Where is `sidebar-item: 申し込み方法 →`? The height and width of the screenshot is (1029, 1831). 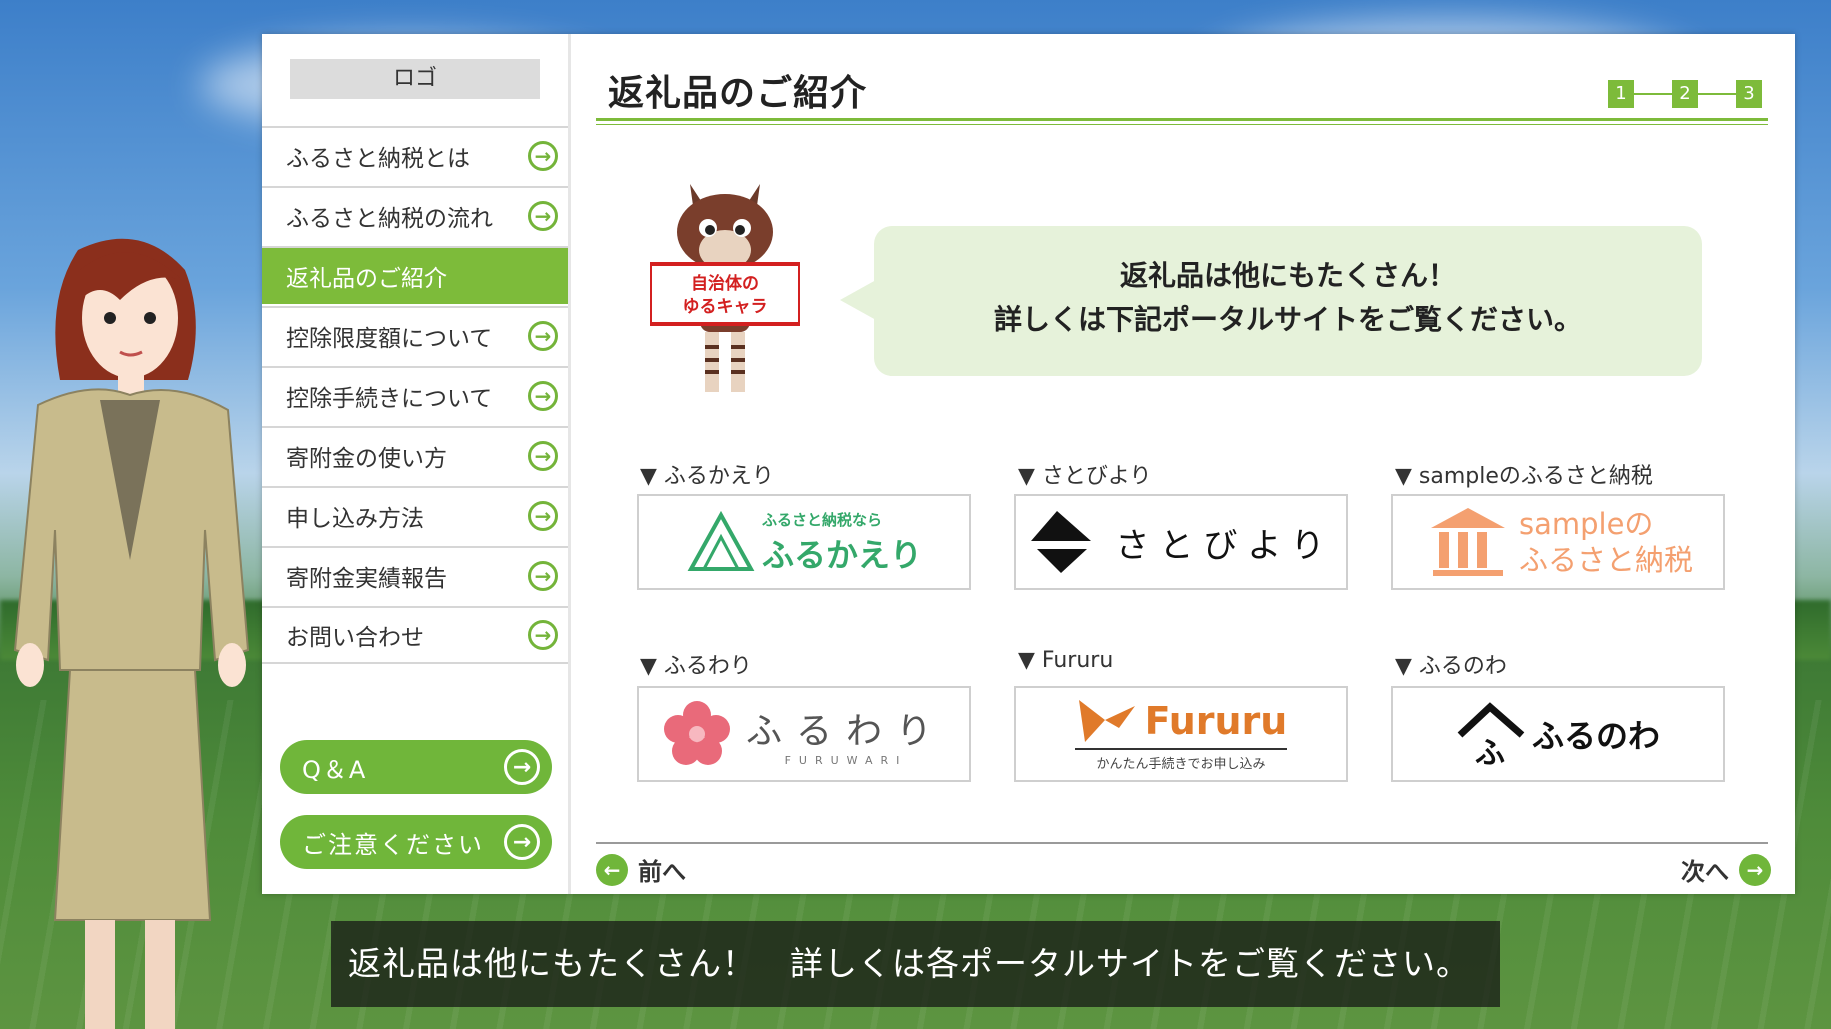
sidebar-item: 申し込み方法 → is located at coordinates (415, 515).